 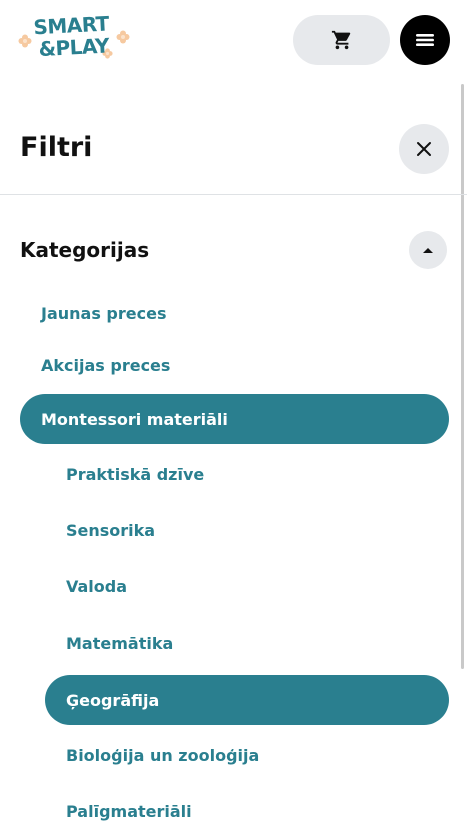 What do you see at coordinates (233, 194) in the screenshot?
I see `header-divider` at bounding box center [233, 194].